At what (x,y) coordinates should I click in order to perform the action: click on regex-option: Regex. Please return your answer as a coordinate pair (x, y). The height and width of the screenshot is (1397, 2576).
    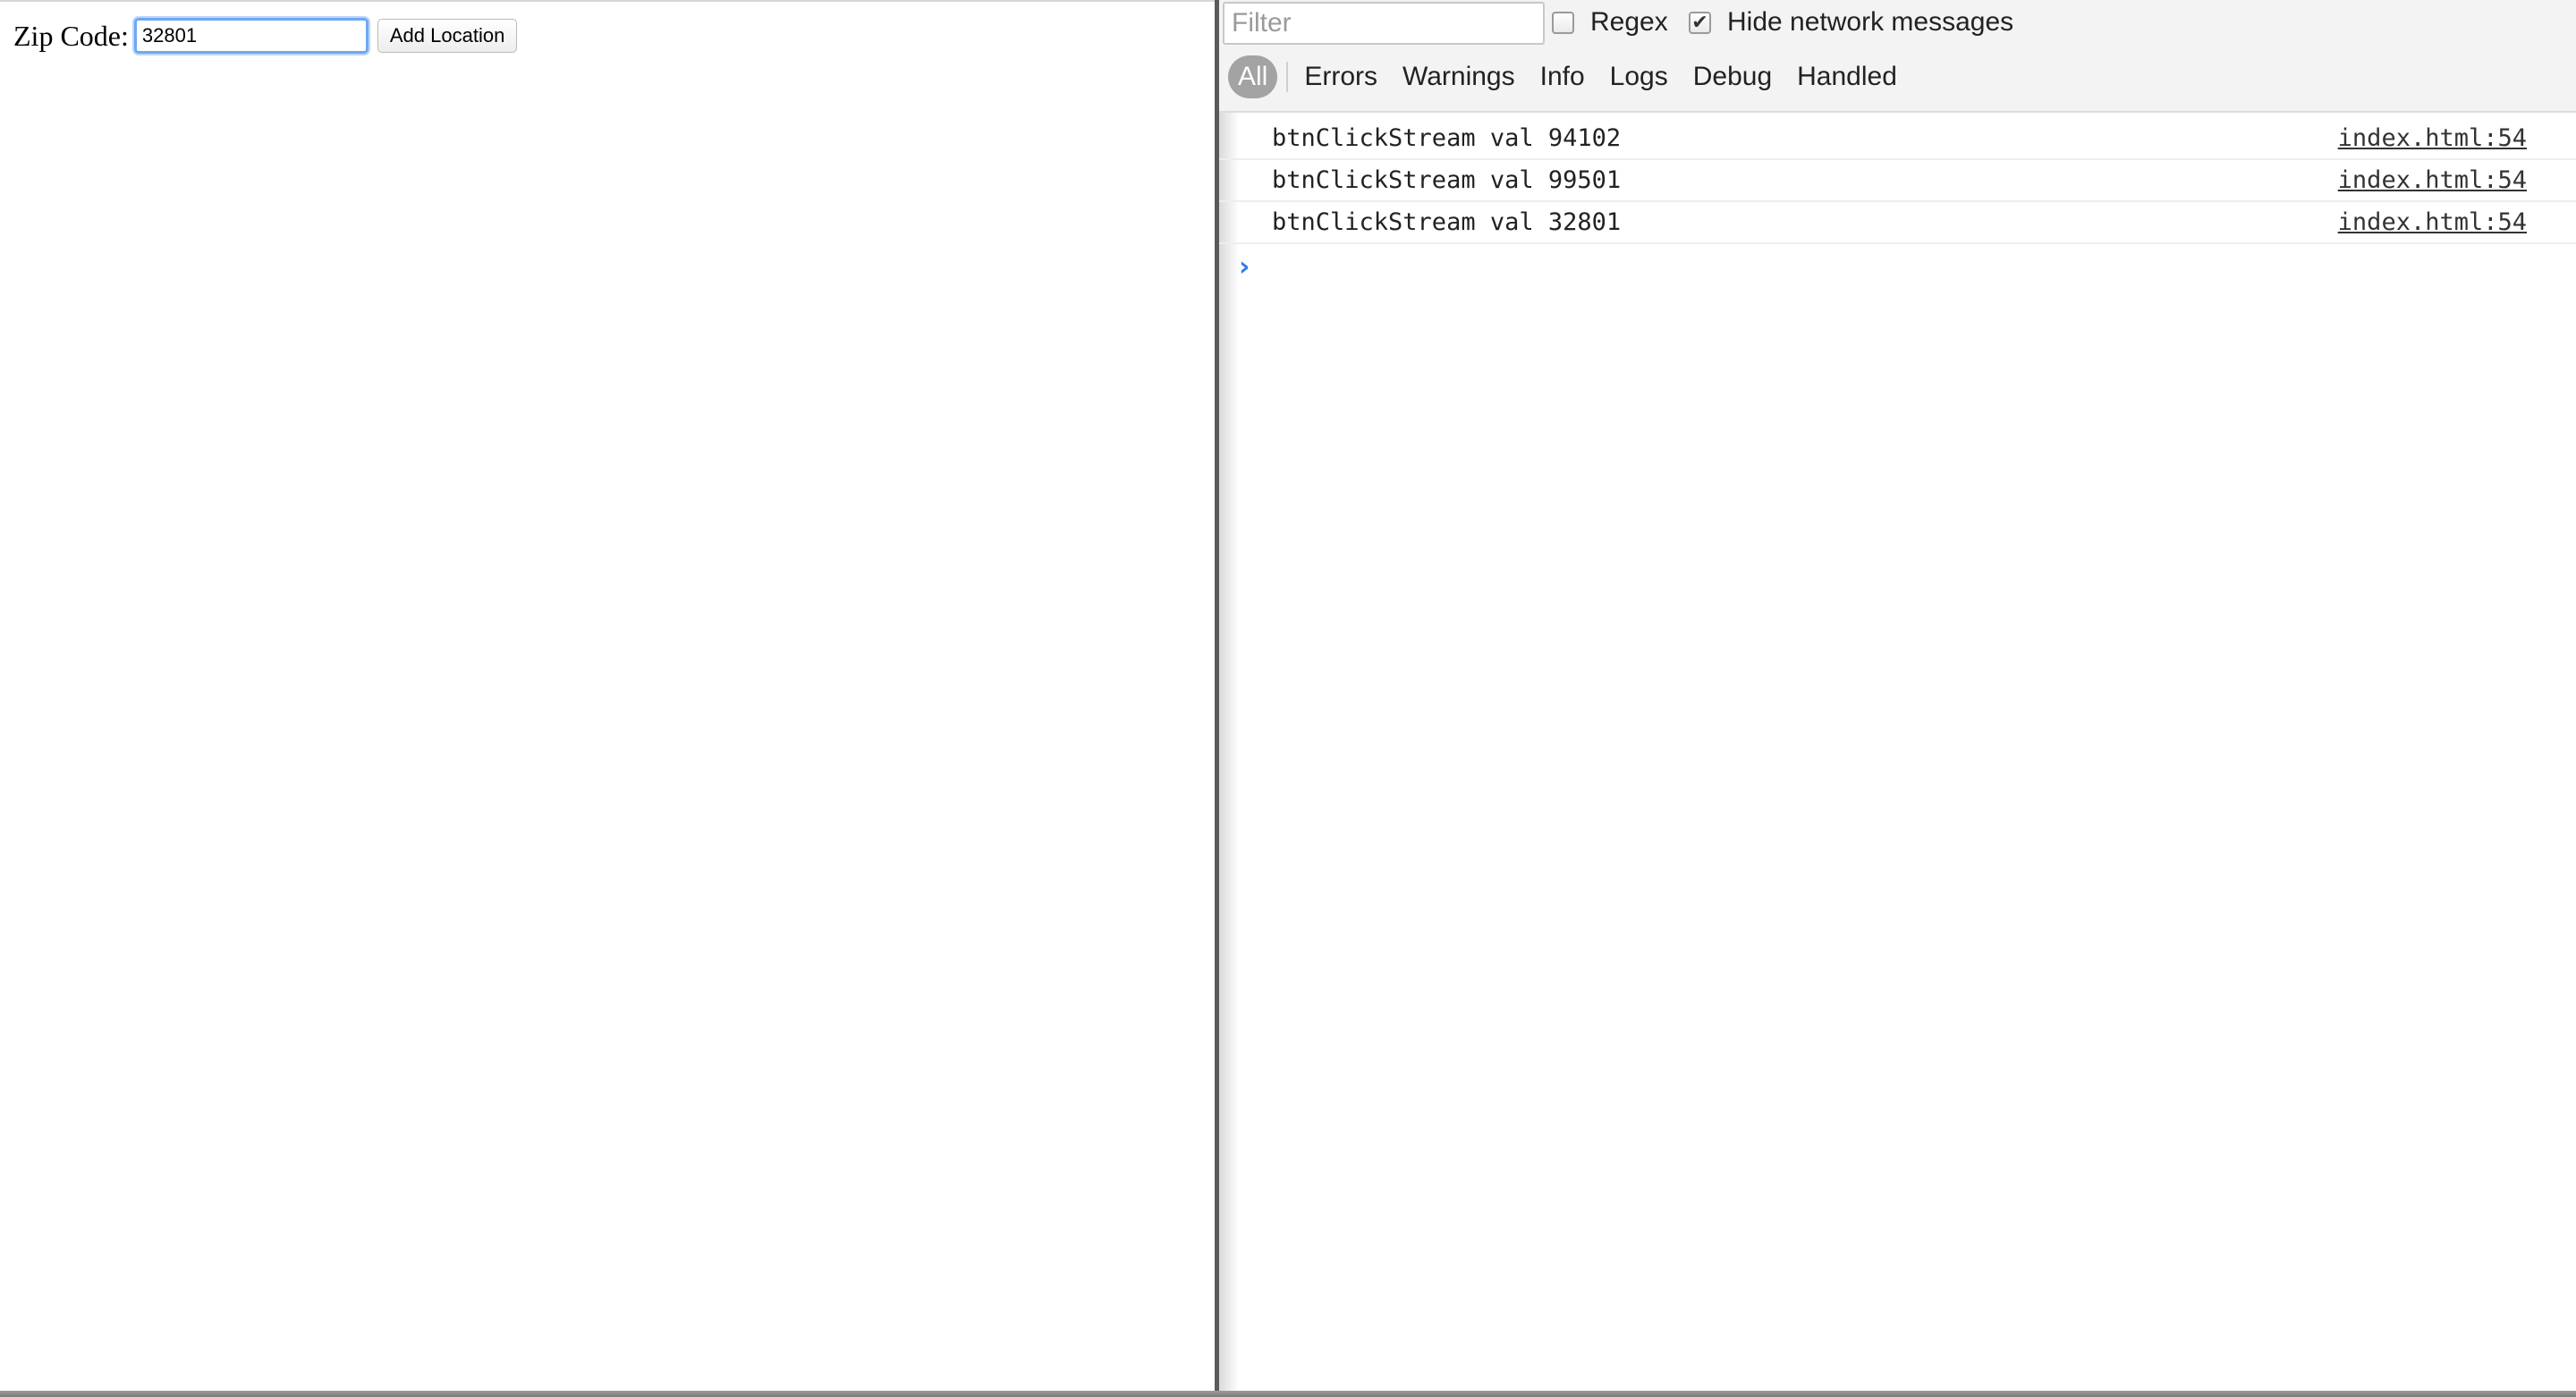
    Looking at the image, I should click on (1610, 22).